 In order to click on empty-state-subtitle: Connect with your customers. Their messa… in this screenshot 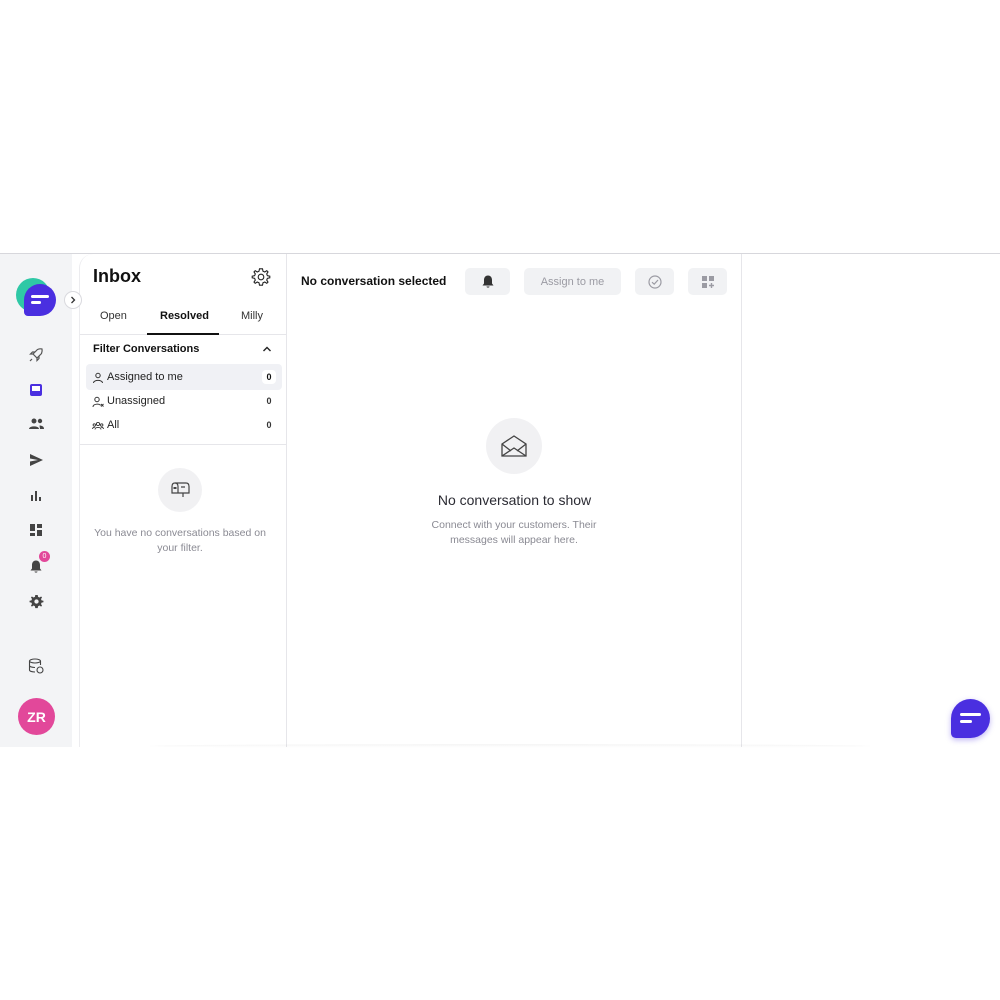, I will do `click(514, 532)`.